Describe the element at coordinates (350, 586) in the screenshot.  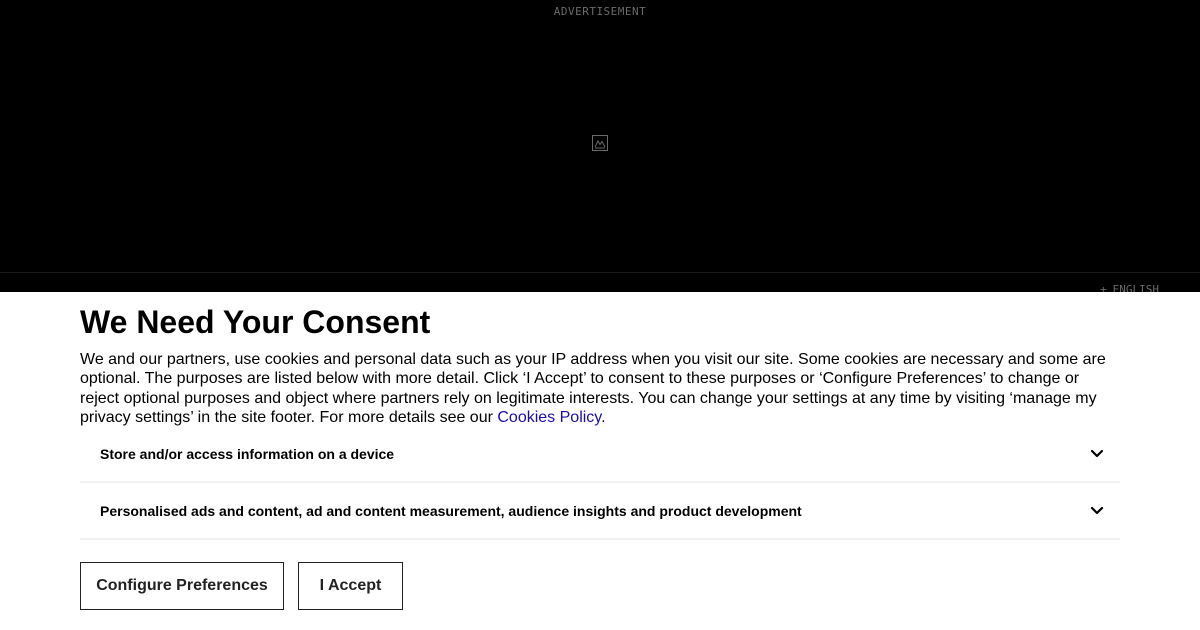
I see `accept-button: I Accept` at that location.